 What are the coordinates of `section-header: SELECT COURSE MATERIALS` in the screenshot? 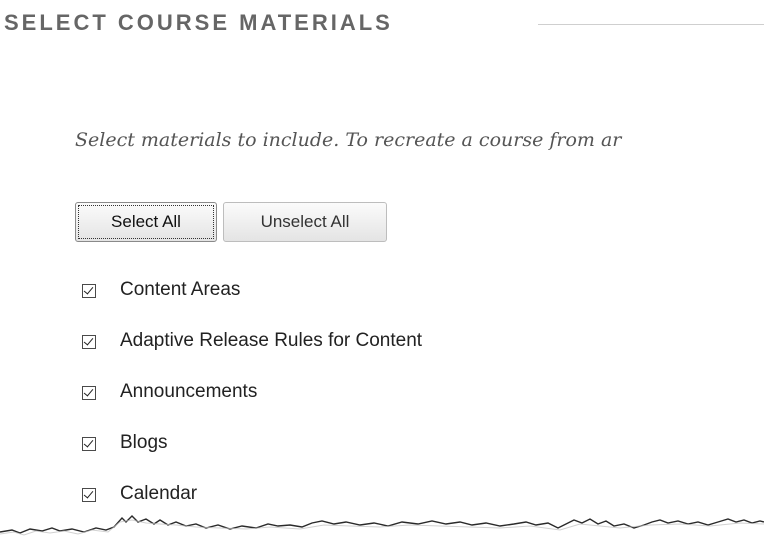 It's located at (382, 24).